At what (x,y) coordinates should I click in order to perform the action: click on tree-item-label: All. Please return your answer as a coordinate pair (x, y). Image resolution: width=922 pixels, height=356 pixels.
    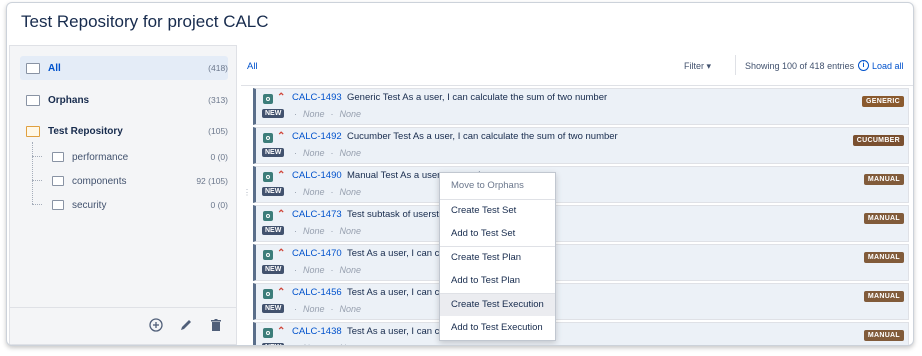
    Looking at the image, I should click on (54, 68).